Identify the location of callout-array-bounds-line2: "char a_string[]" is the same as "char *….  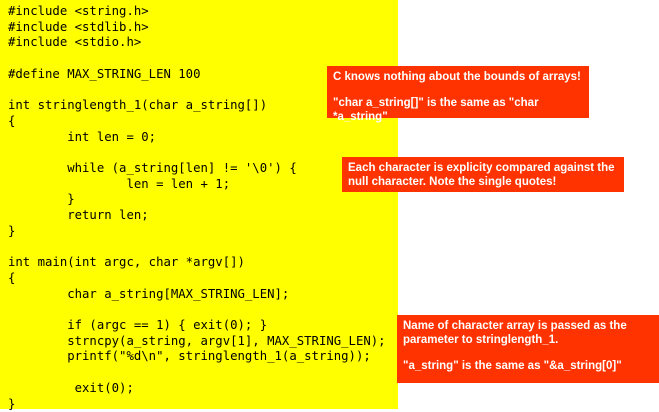
(436, 110).